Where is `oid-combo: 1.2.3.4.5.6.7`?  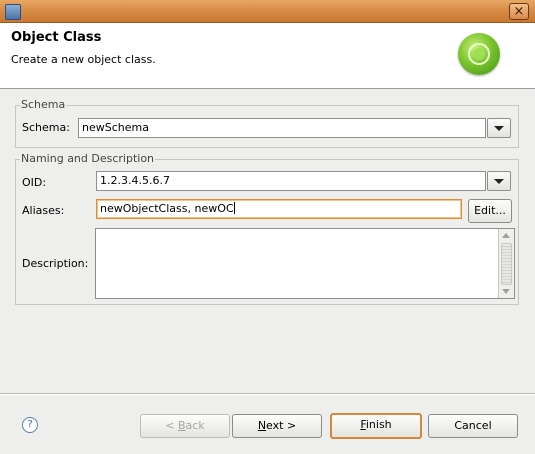
oid-combo: 1.2.3.4.5.6.7 is located at coordinates (291, 181).